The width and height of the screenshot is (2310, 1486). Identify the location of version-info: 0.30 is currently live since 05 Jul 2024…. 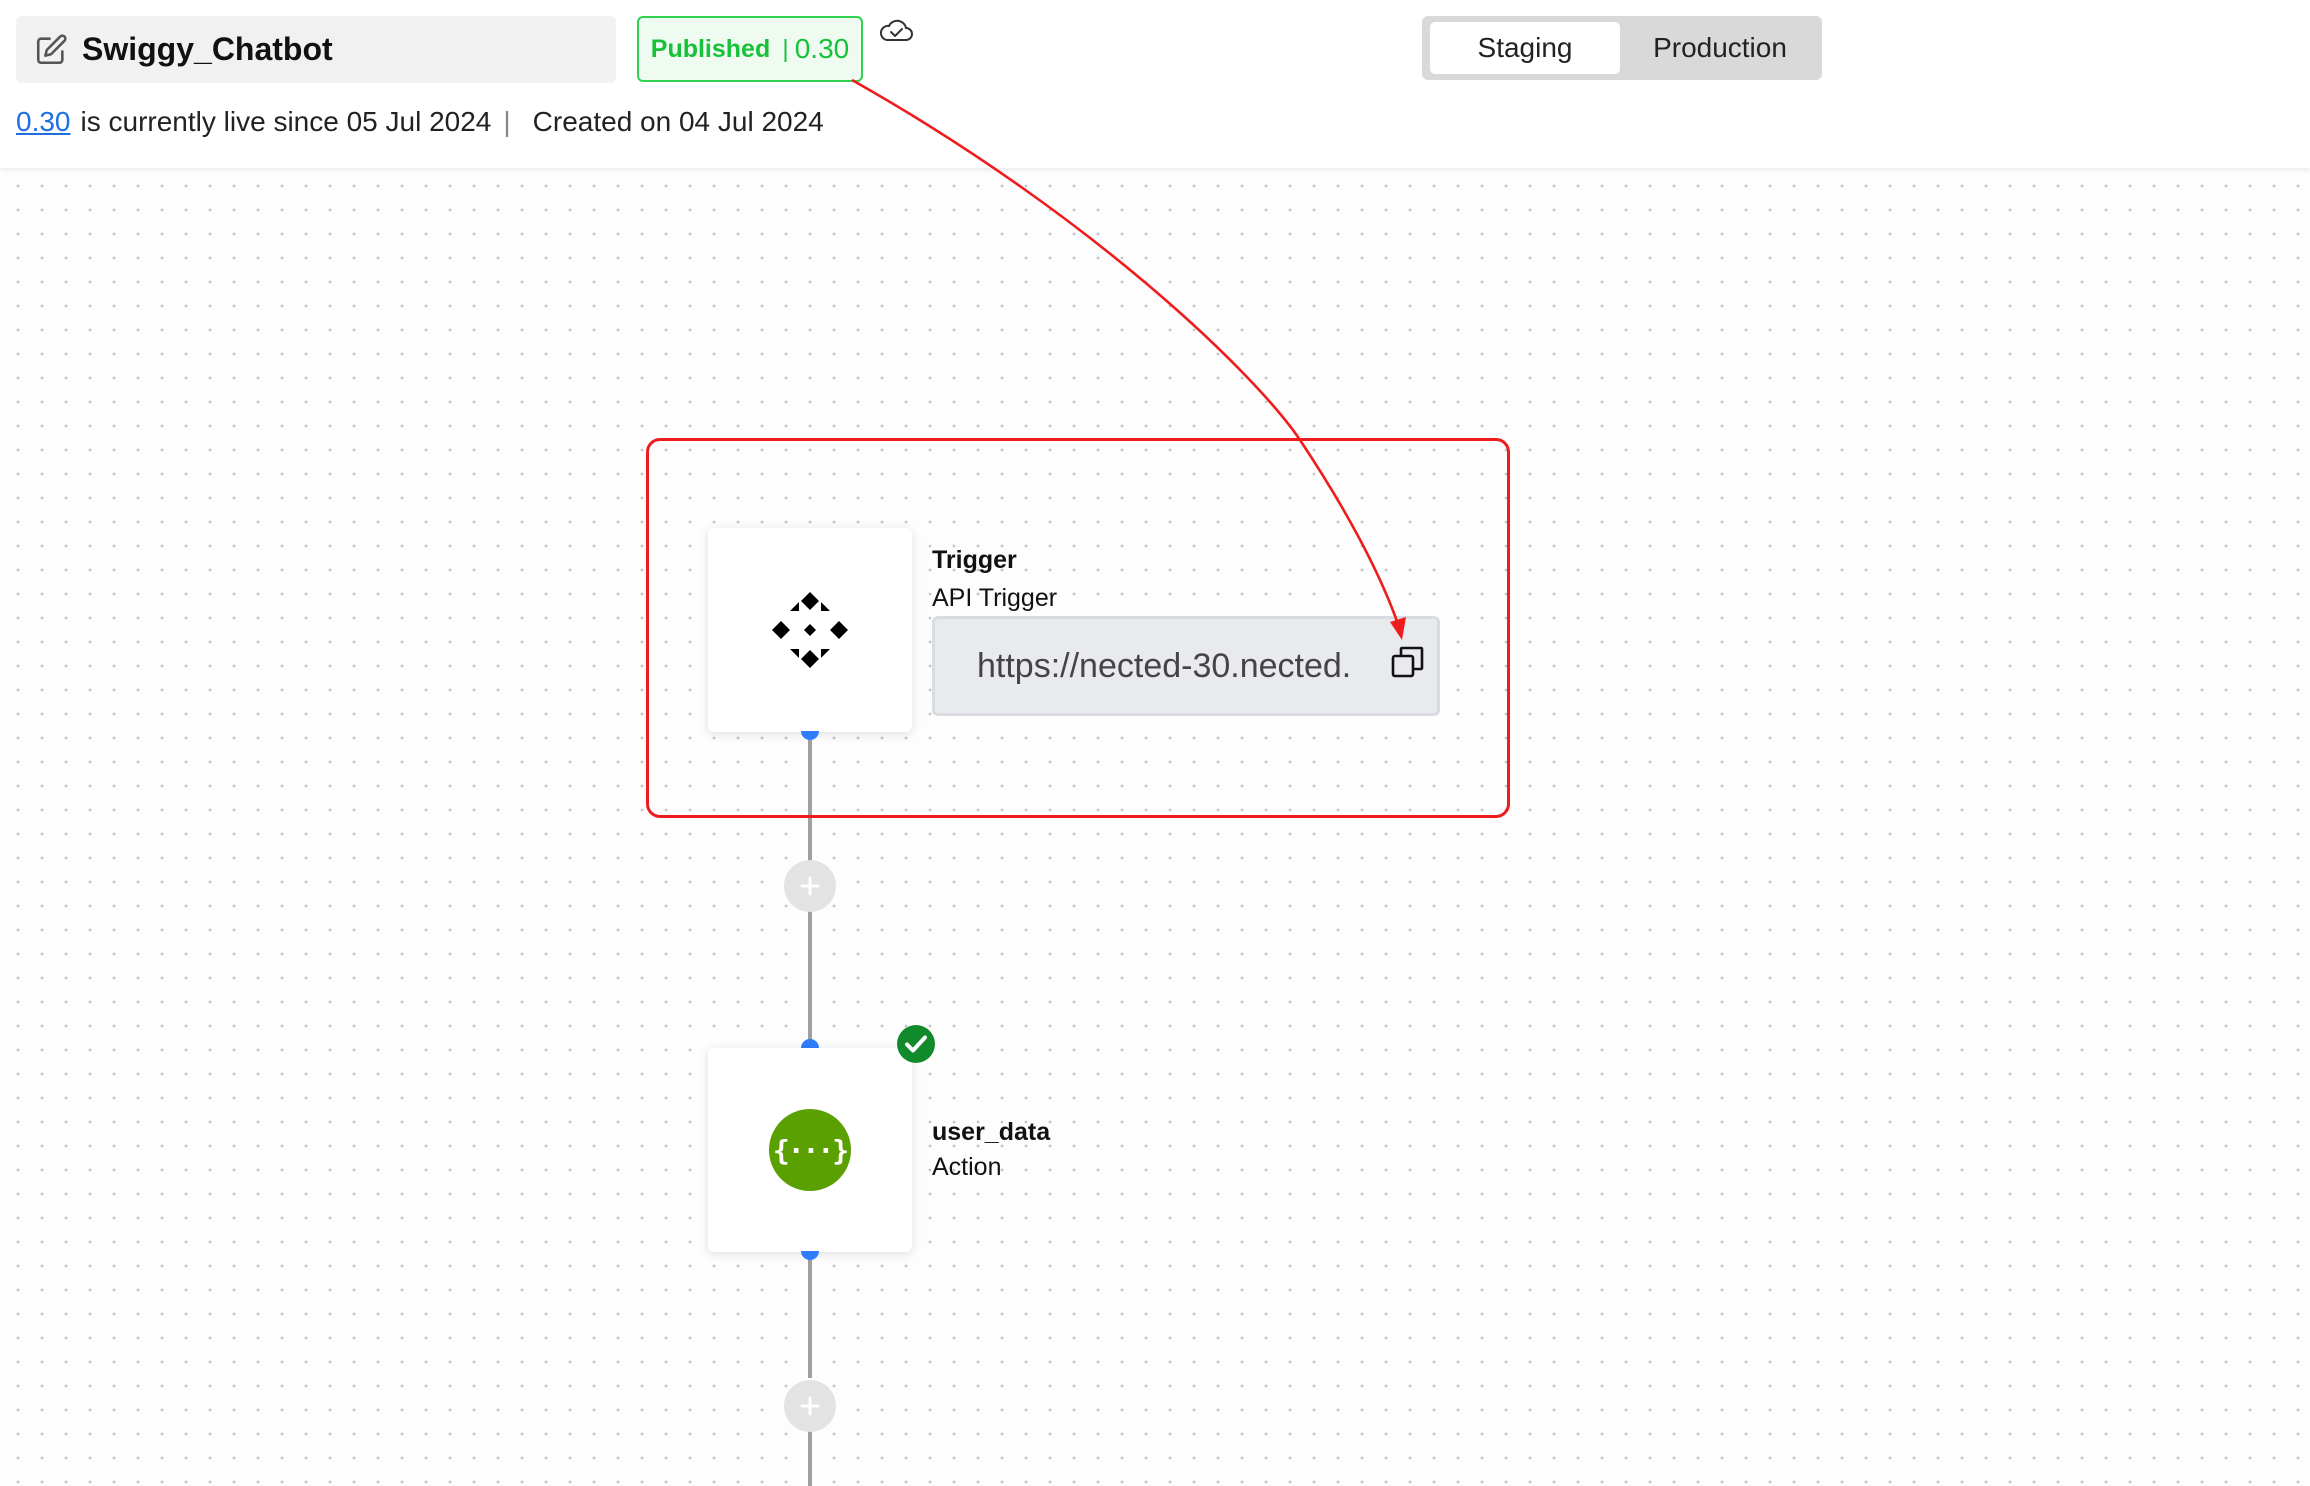
(420, 122).